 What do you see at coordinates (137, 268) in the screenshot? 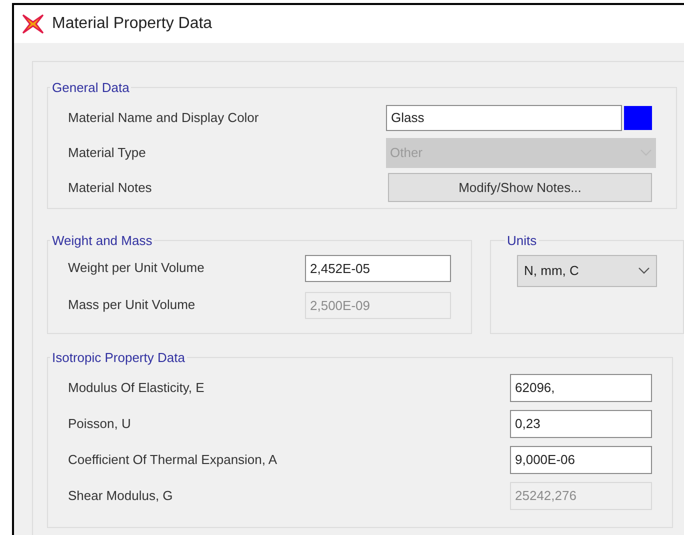
I see `field-label: Weight per Unit Volume` at bounding box center [137, 268].